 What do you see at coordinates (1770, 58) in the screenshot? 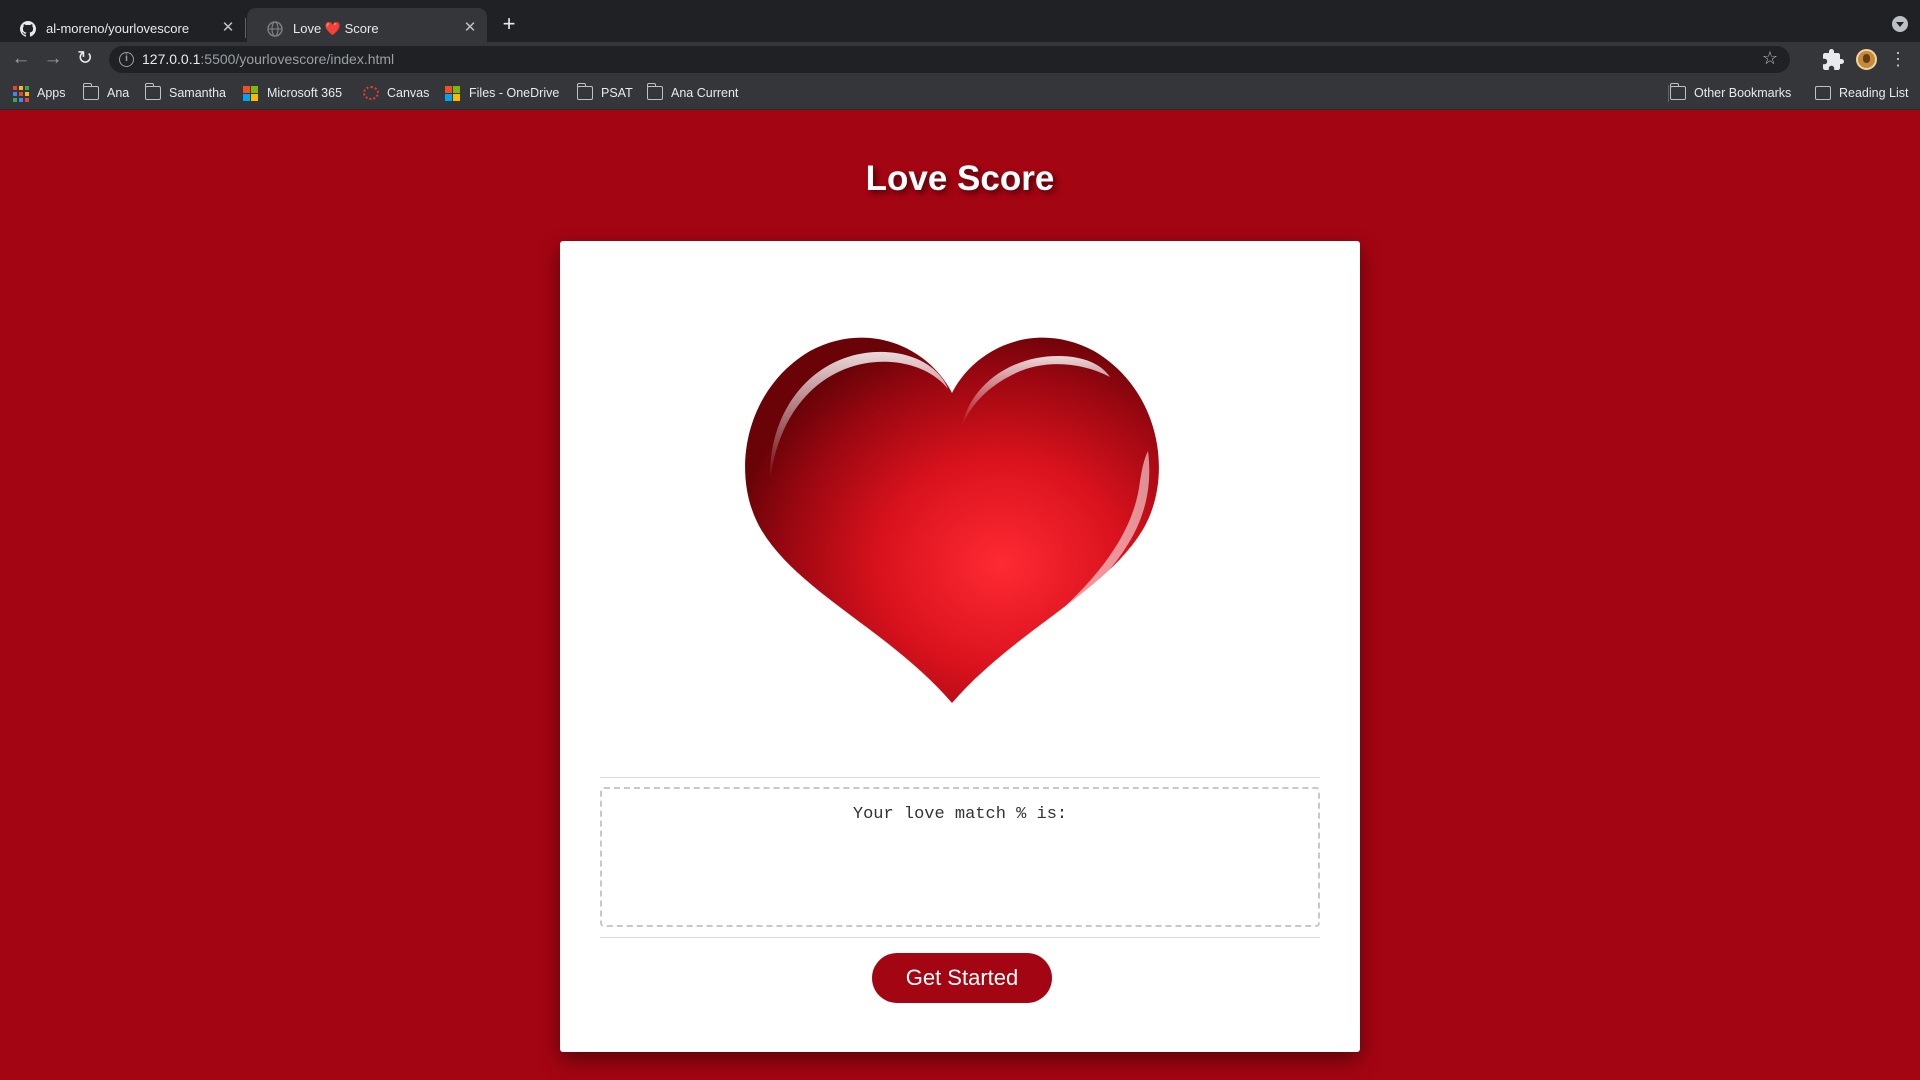
I see `bookmark-star-icon: ☆` at bounding box center [1770, 58].